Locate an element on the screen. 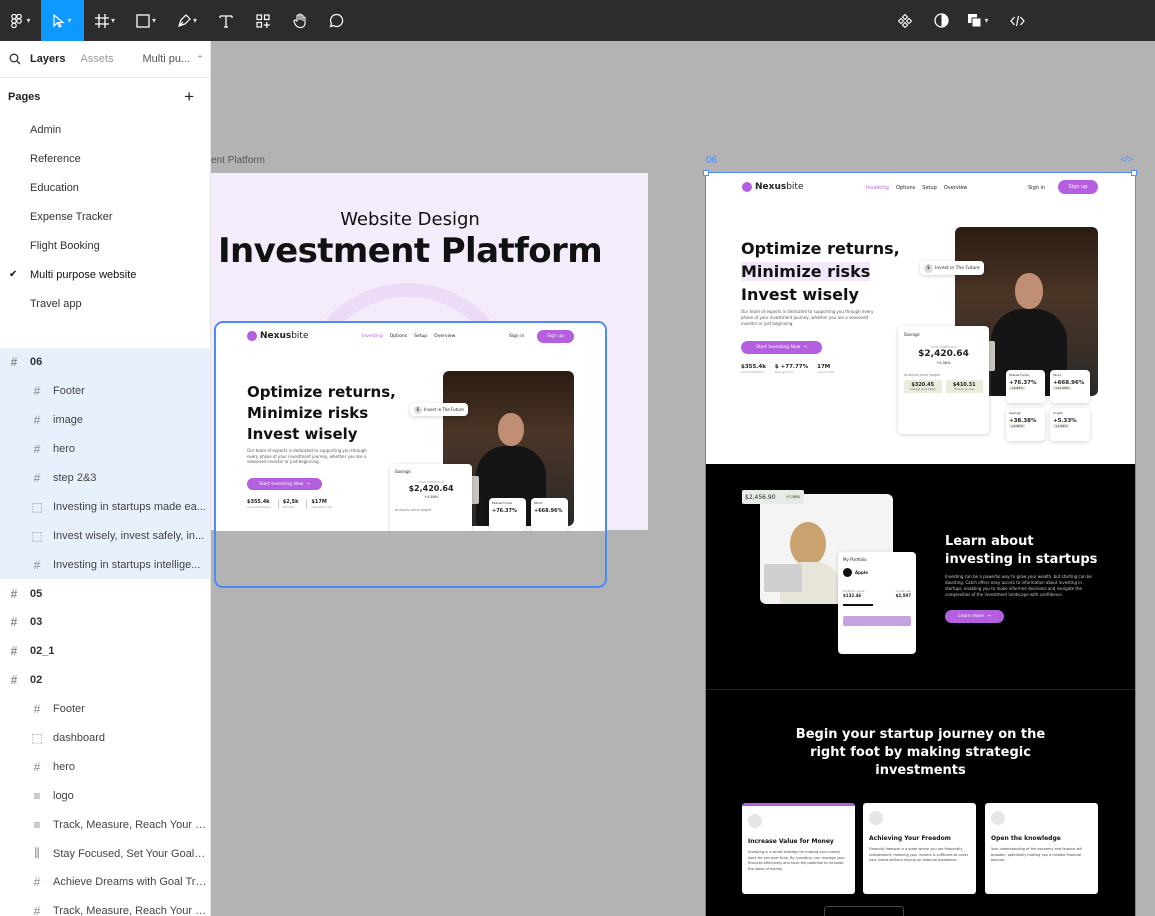 The height and width of the screenshot is (916, 1155). site-signup: Sign up is located at coordinates (1078, 187).